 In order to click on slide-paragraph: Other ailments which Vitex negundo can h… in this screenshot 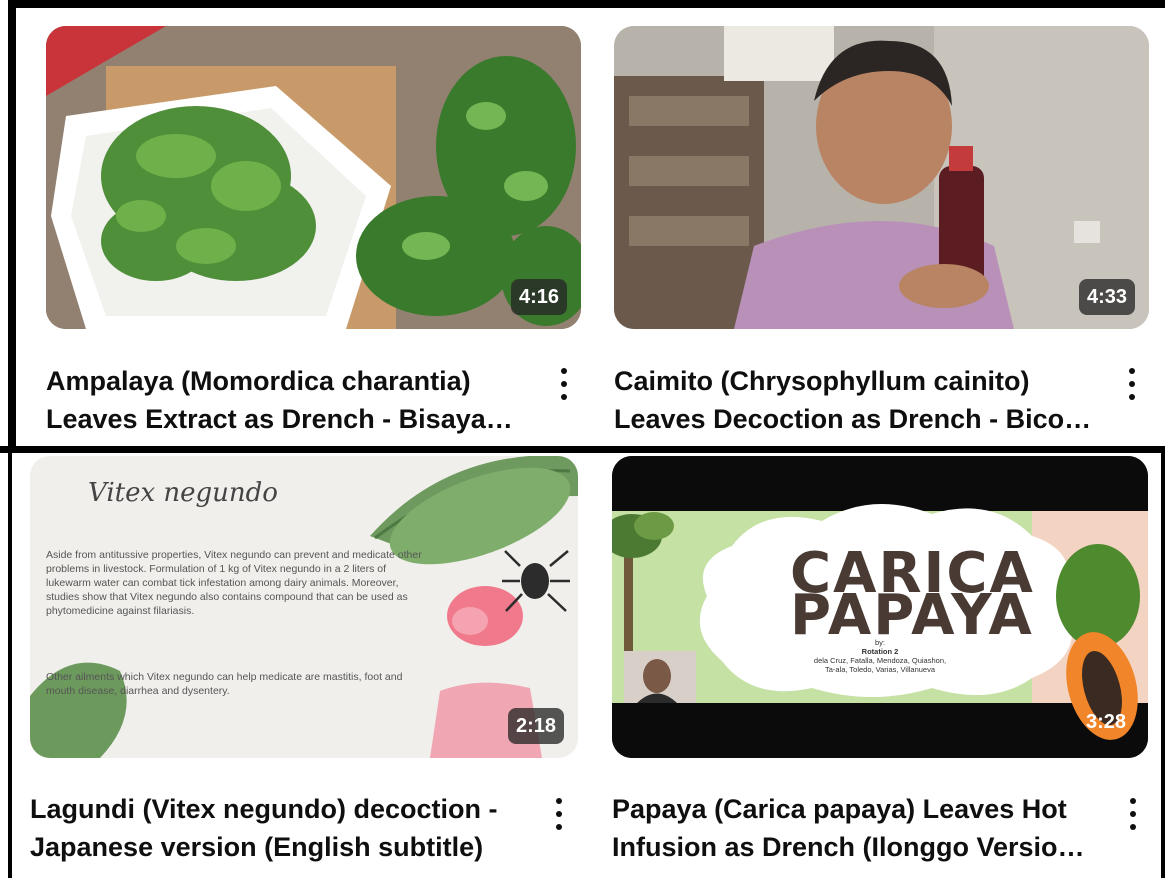, I will do `click(224, 684)`.